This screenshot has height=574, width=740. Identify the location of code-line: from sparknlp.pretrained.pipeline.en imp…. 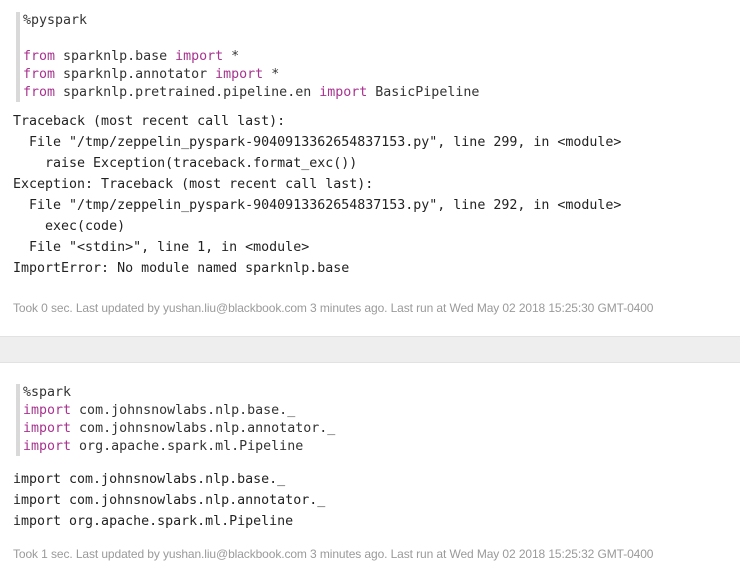
(251, 92).